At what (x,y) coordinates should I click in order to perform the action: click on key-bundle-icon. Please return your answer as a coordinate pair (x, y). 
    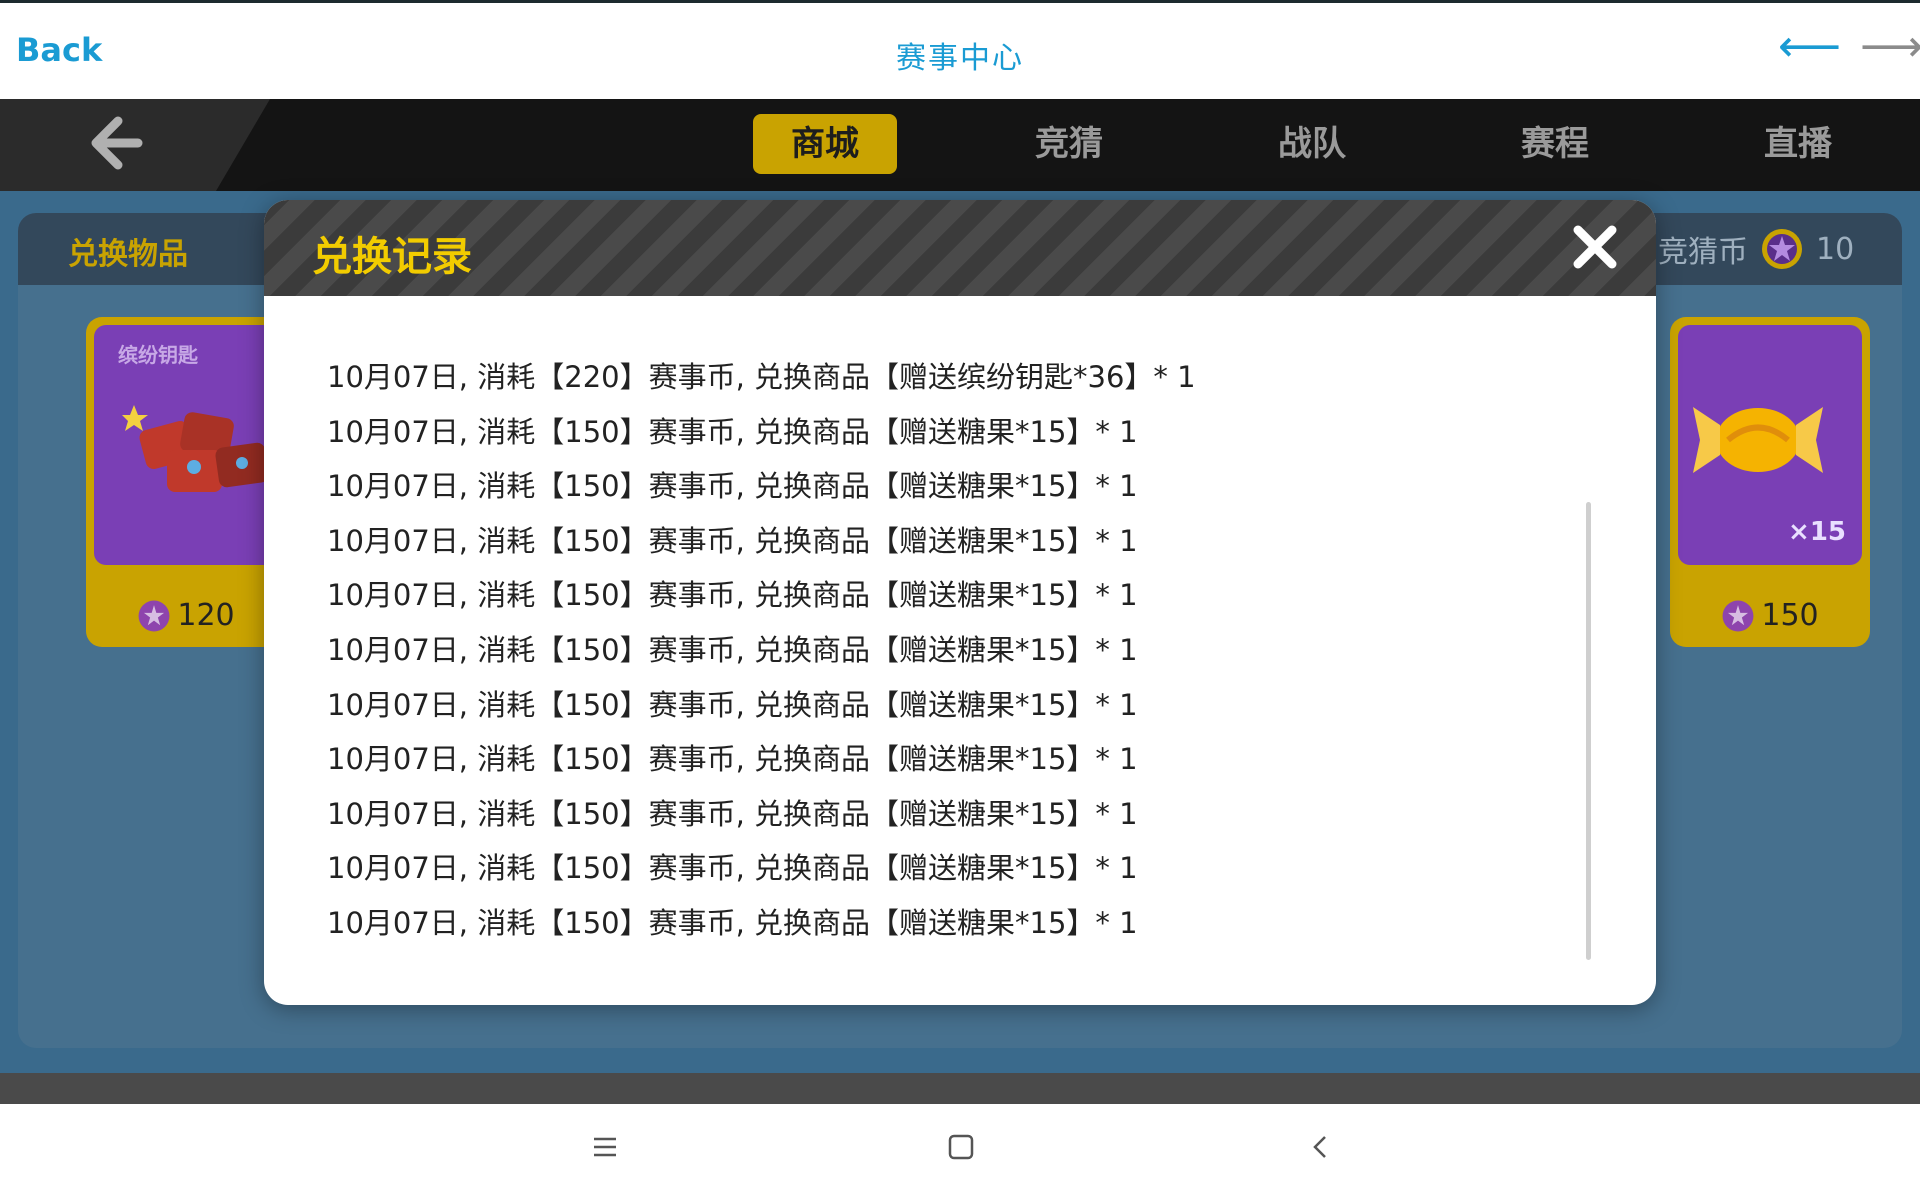
    Looking at the image, I should click on (195, 448).